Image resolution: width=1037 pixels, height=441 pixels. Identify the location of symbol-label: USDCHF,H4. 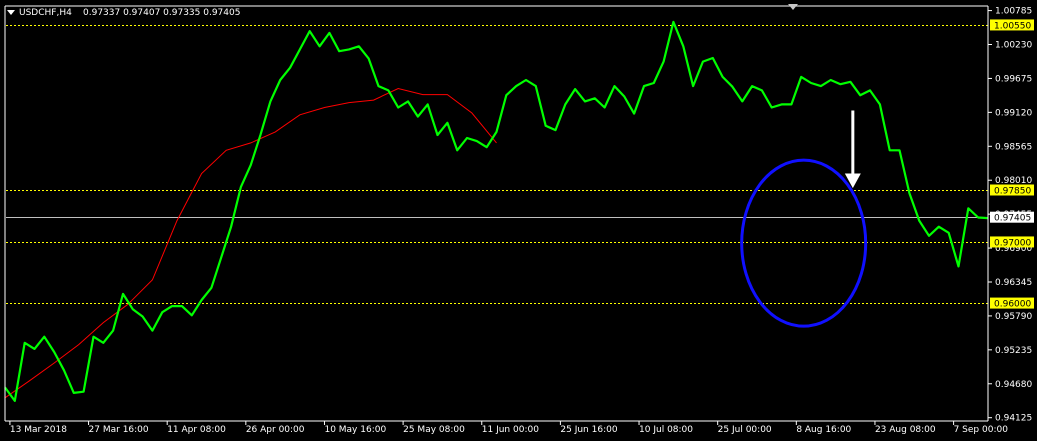
(45, 13).